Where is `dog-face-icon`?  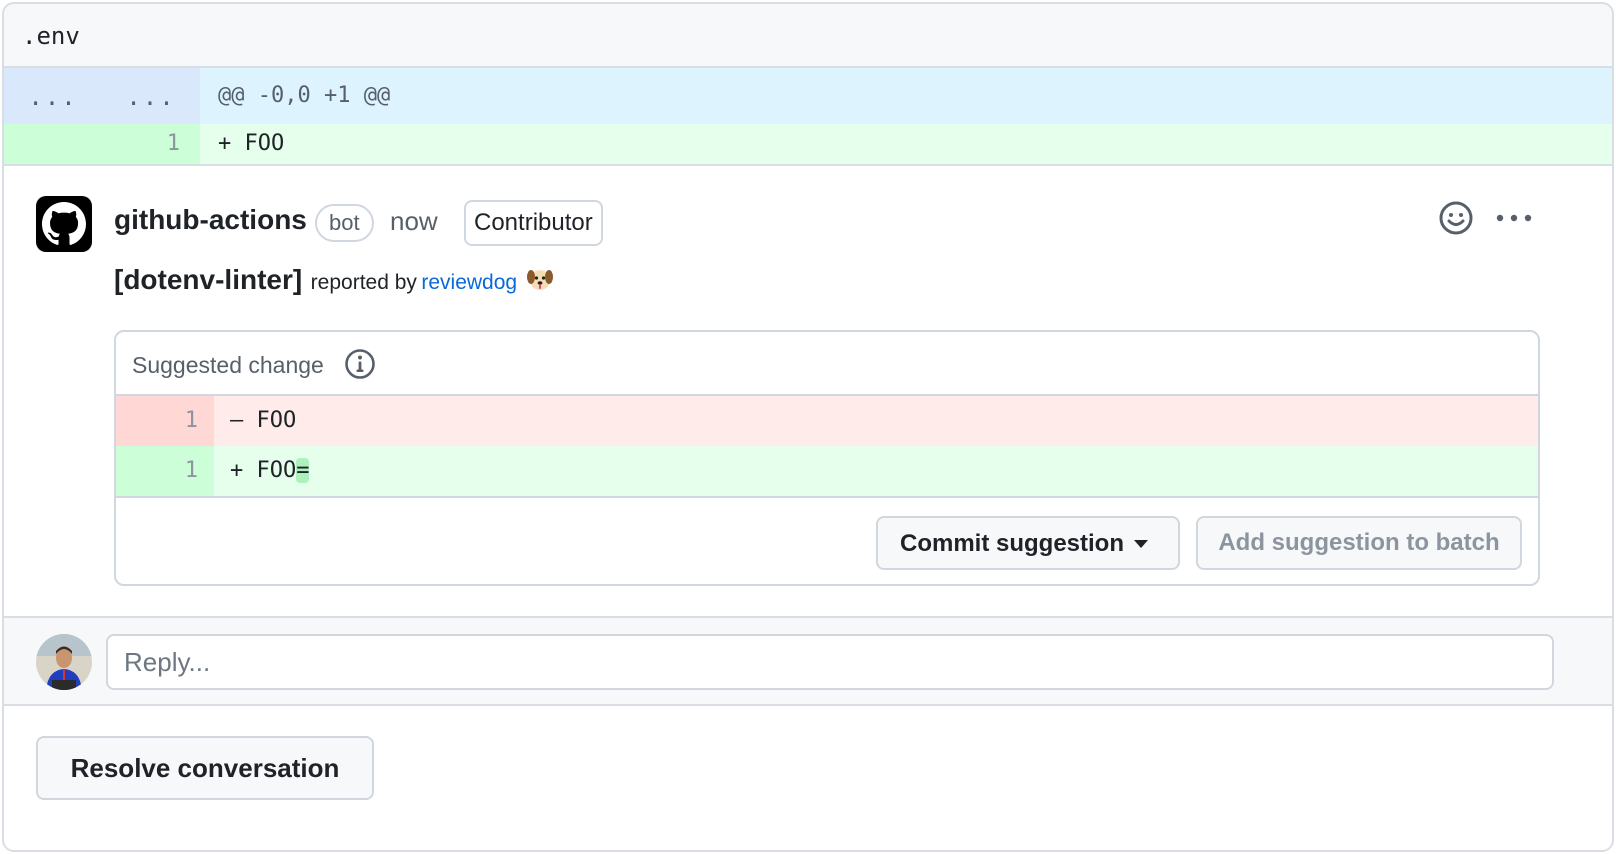 dog-face-icon is located at coordinates (540, 281).